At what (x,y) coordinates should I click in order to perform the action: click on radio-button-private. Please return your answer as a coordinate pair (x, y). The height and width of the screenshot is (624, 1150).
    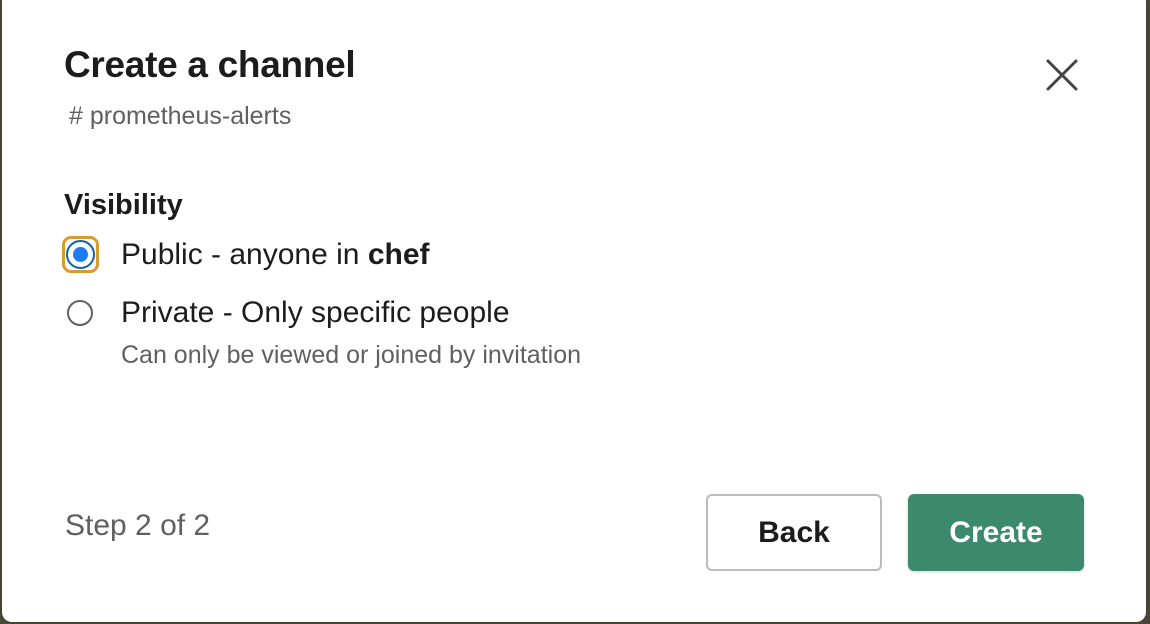
    Looking at the image, I should click on (80, 313).